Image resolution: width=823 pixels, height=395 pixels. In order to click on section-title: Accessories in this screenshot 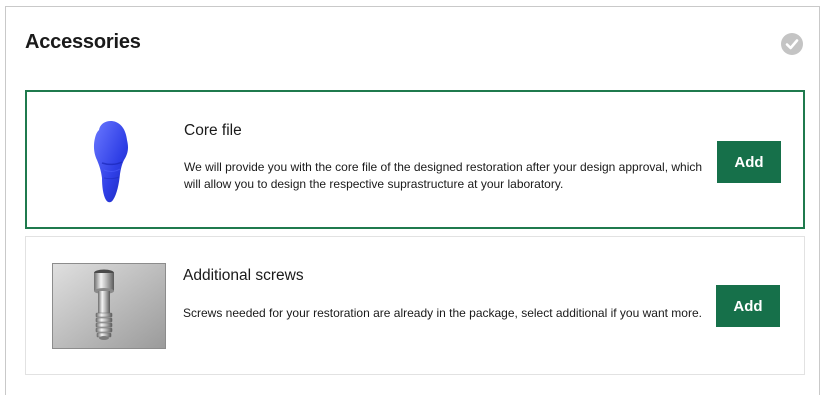, I will do `click(83, 42)`.